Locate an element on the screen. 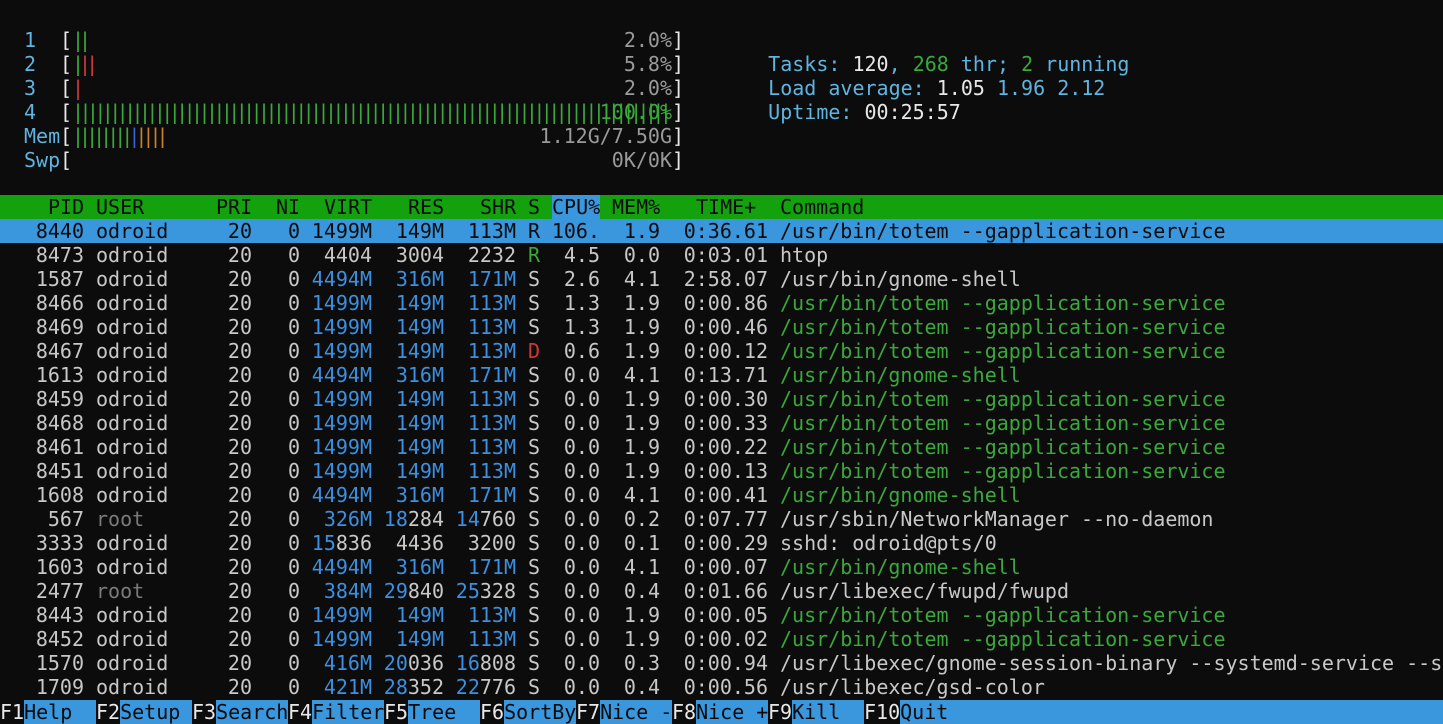  col-pid: PID is located at coordinates (66, 207).